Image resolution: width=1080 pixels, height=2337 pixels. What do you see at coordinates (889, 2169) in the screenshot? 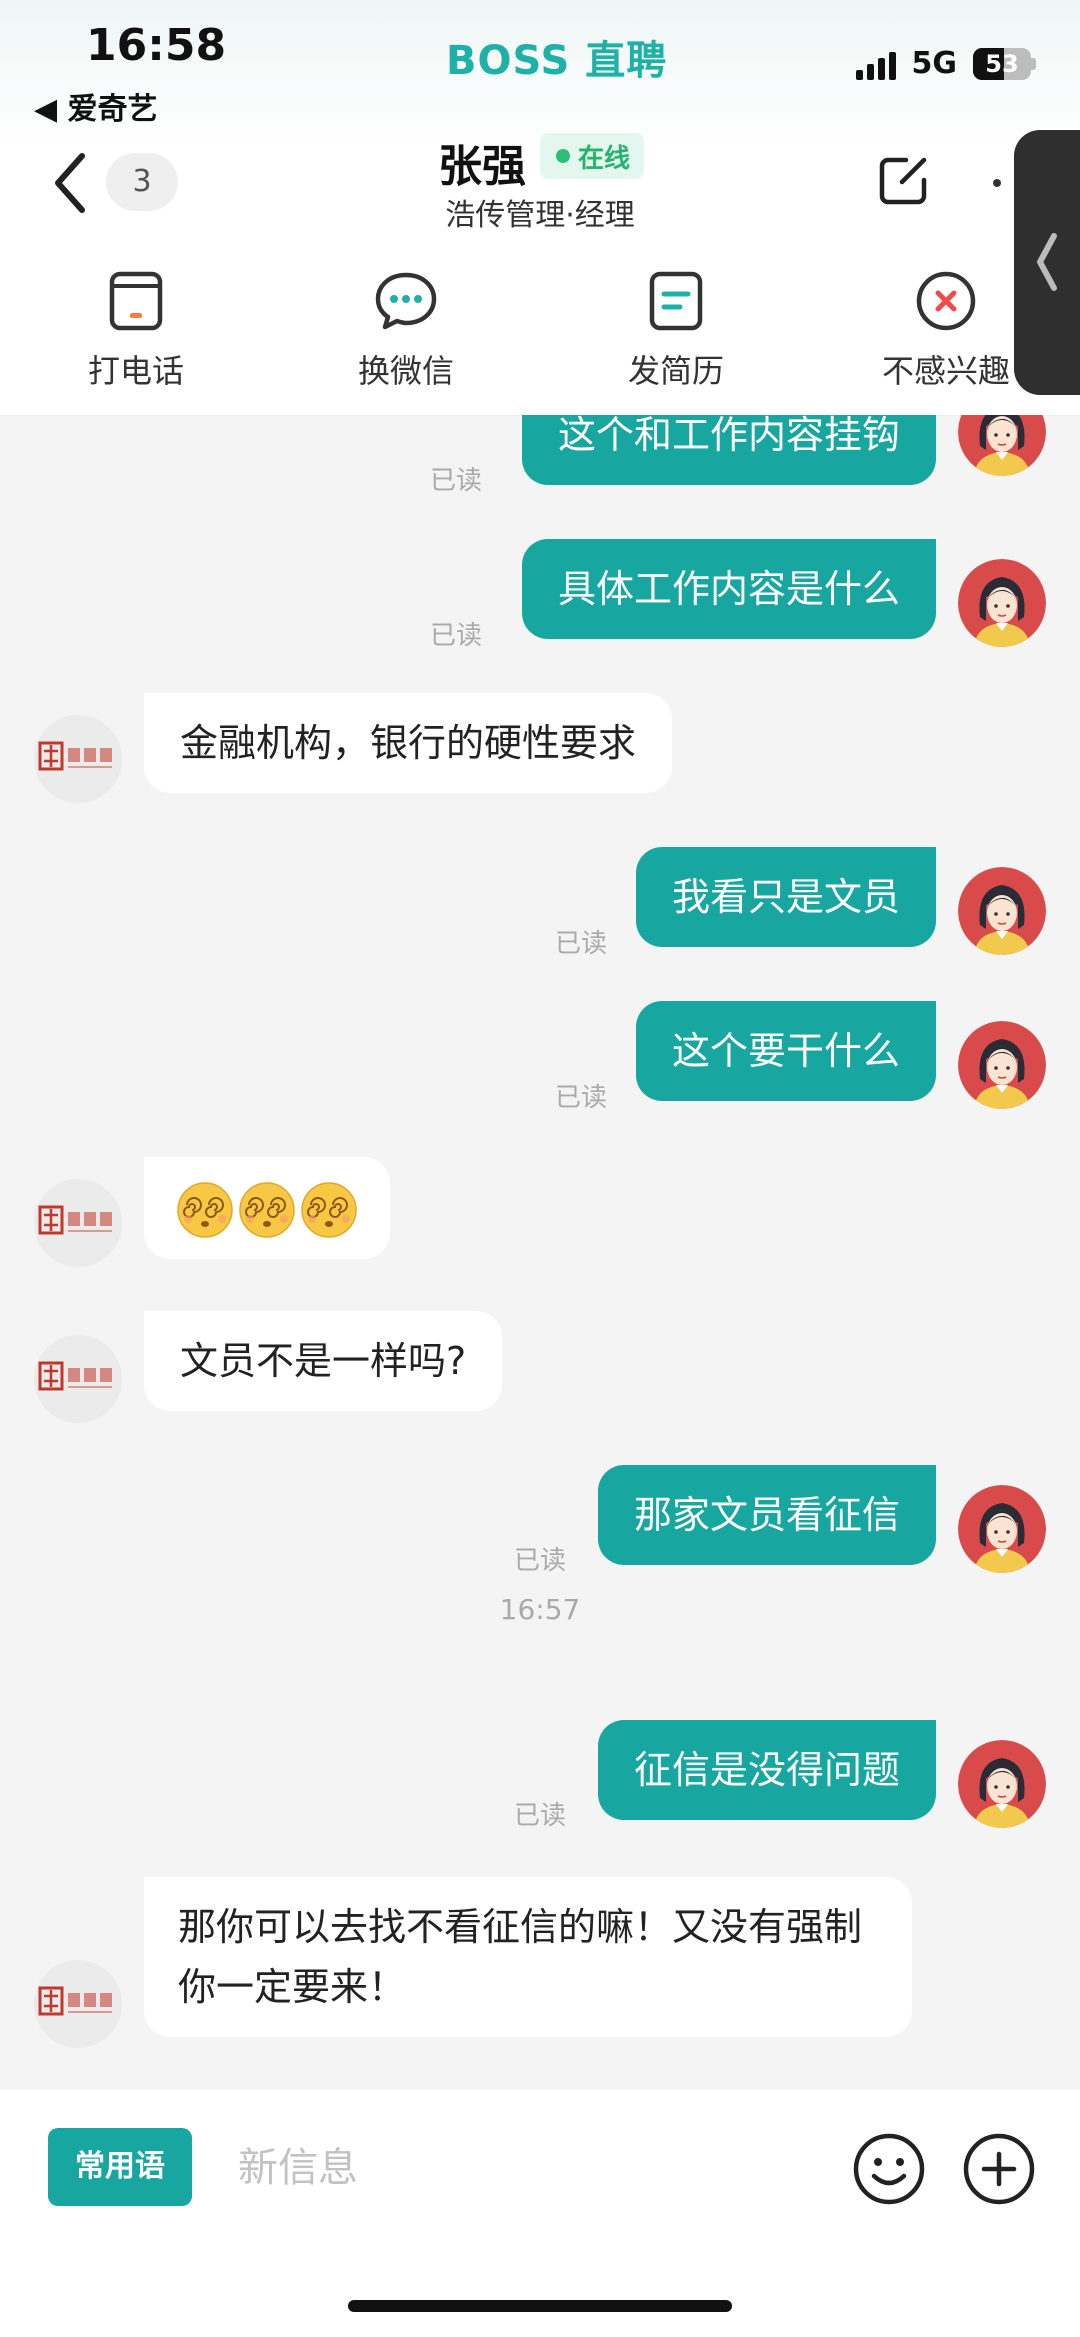
I see `emoji-icon` at bounding box center [889, 2169].